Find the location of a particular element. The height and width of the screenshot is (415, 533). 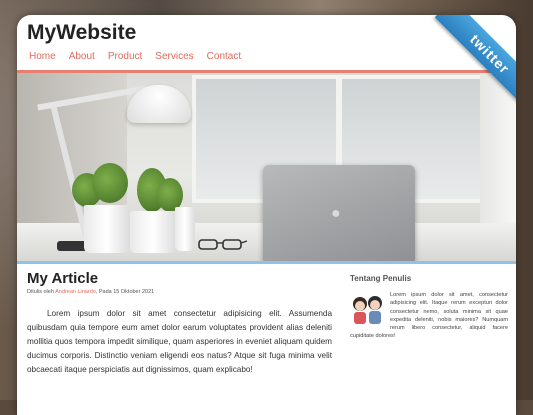

meta-prefix: Ditulis oleh is located at coordinates (40, 292).